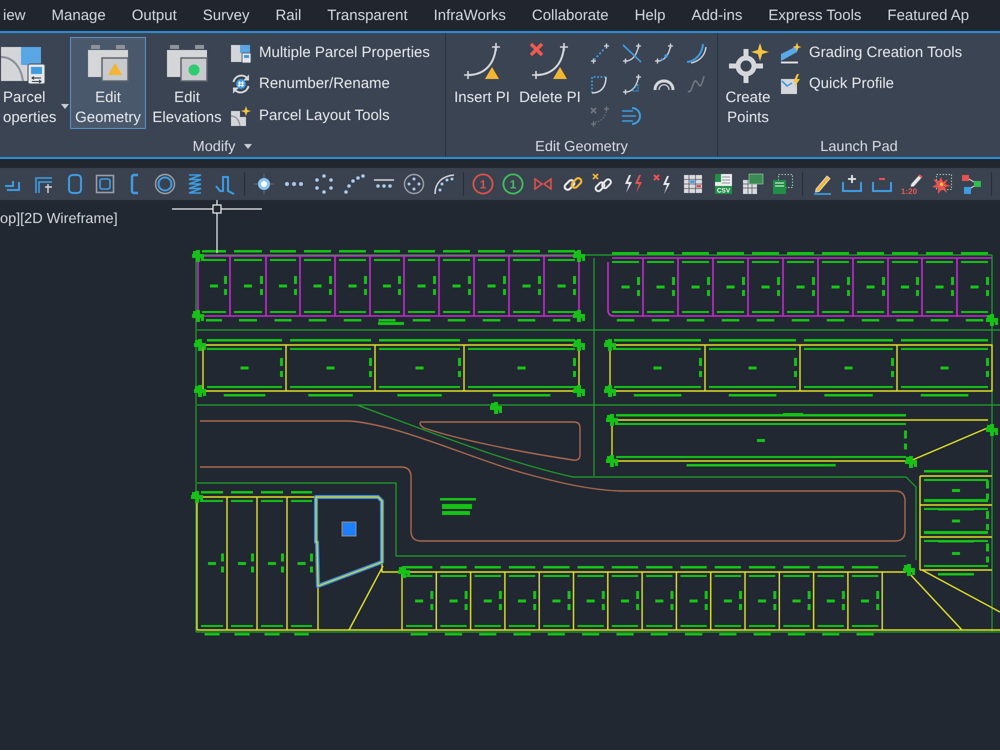 This screenshot has height=750, width=1000. Describe the element at coordinates (324, 184) in the screenshot. I see `dots-ring-icon` at that location.